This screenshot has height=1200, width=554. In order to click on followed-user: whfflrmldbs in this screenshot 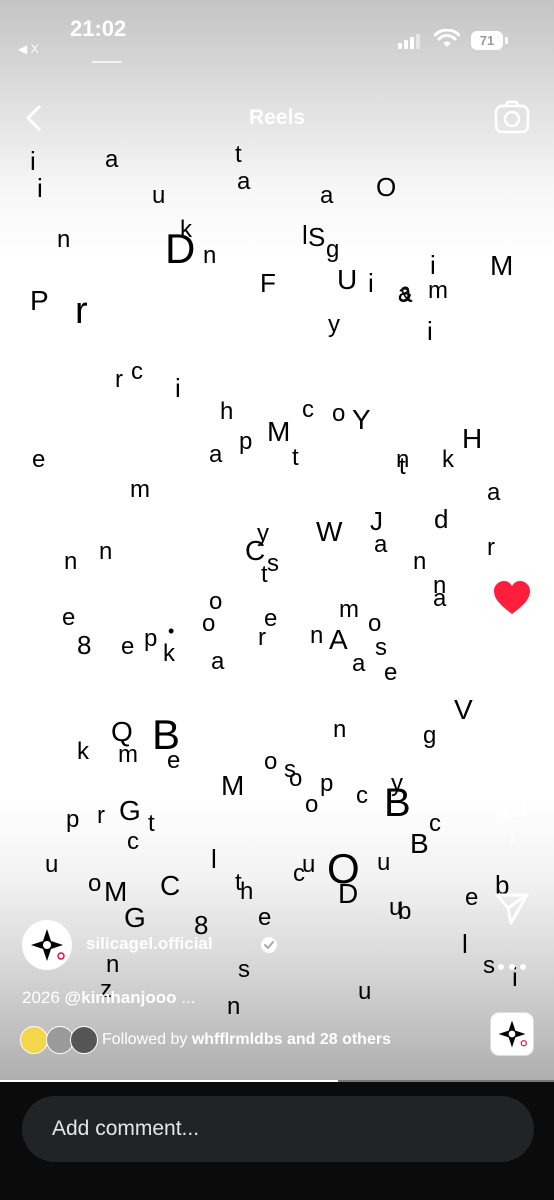, I will do `click(237, 1039)`.